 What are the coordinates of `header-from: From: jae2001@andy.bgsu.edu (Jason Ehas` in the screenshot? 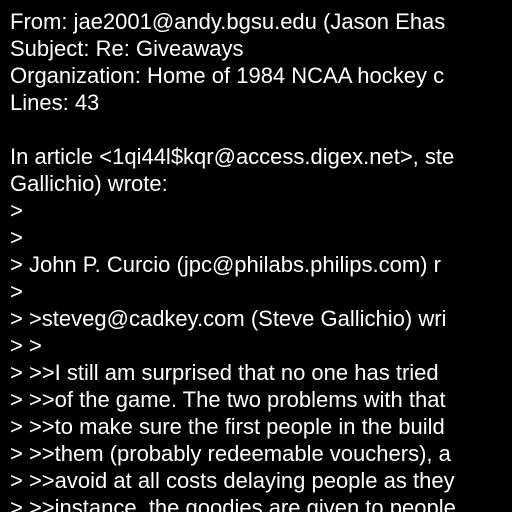 It's located at (228, 21).